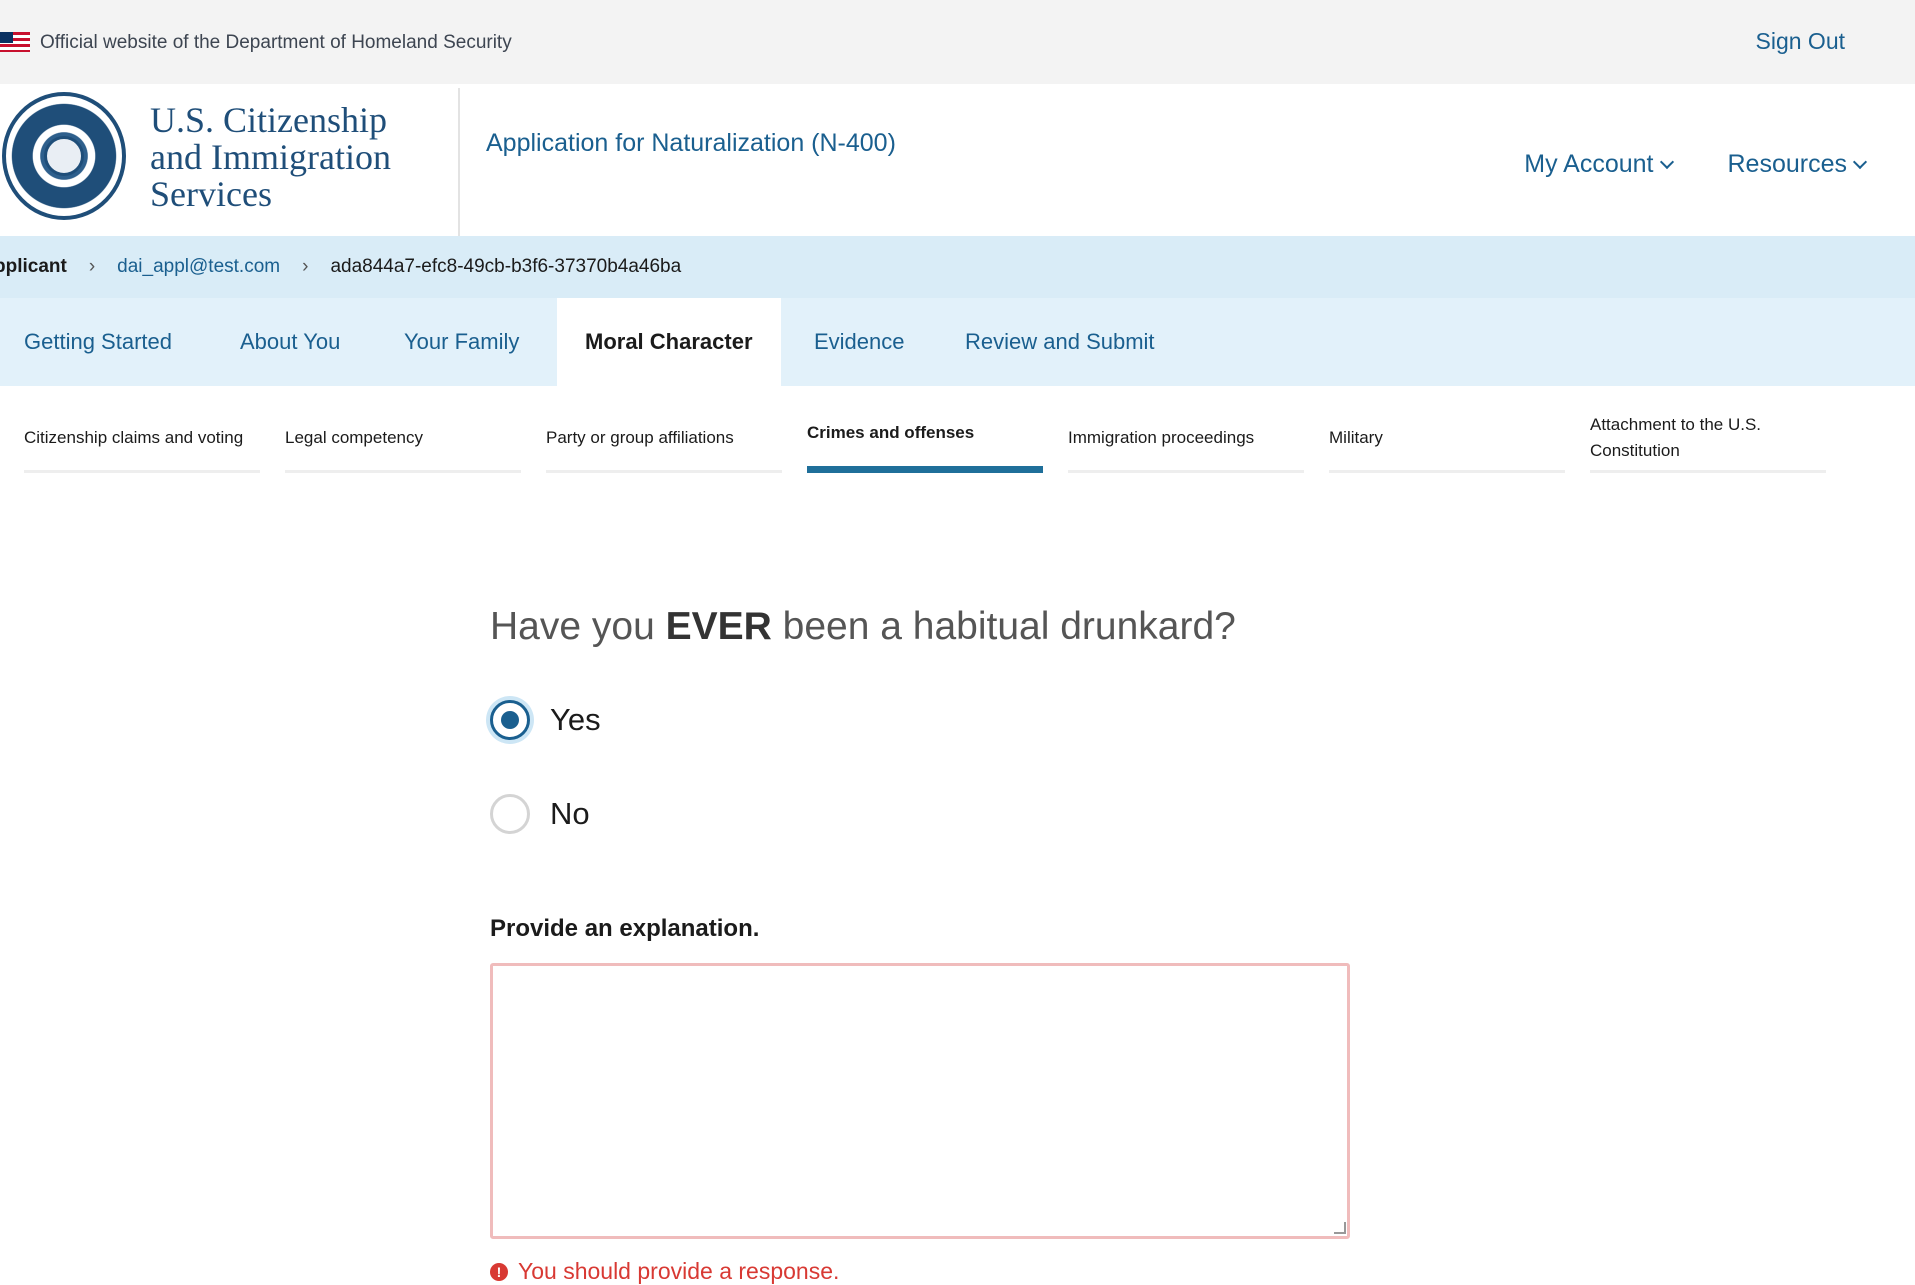 The height and width of the screenshot is (1285, 1915). I want to click on radio-no-button, so click(510, 814).